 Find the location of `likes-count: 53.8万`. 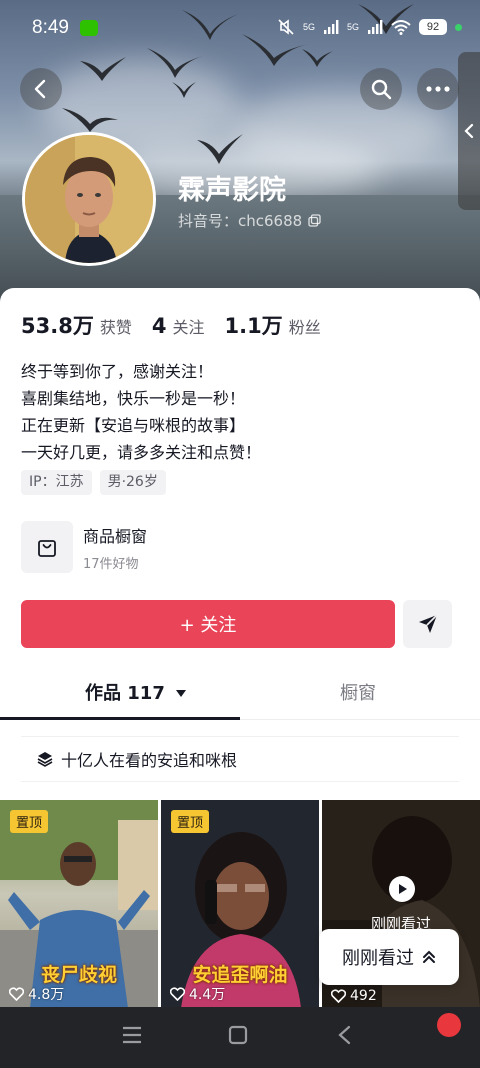

likes-count: 53.8万 is located at coordinates (57, 326).